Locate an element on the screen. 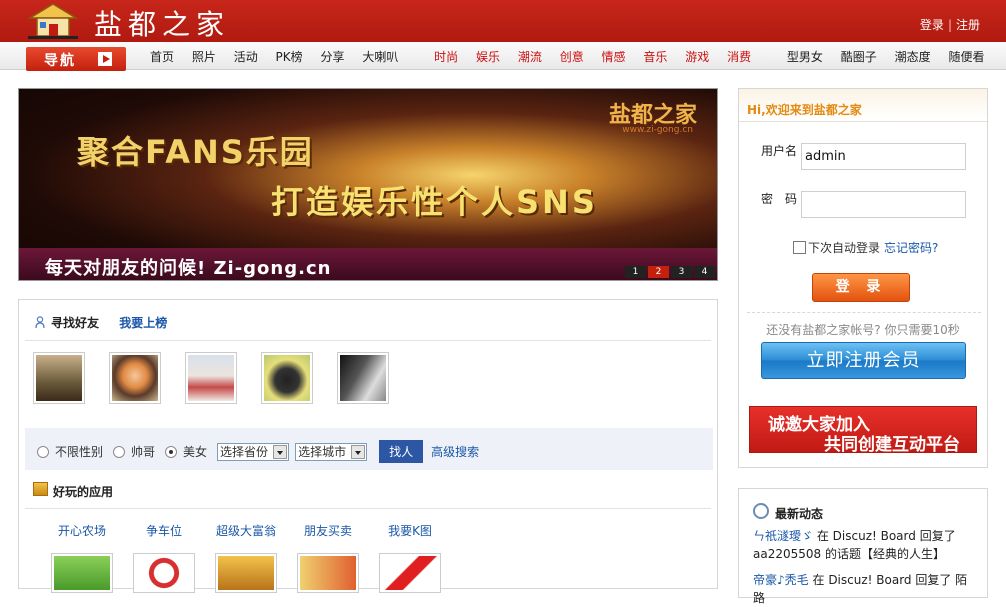 The width and height of the screenshot is (1006, 607). k-image-icon is located at coordinates (410, 573).